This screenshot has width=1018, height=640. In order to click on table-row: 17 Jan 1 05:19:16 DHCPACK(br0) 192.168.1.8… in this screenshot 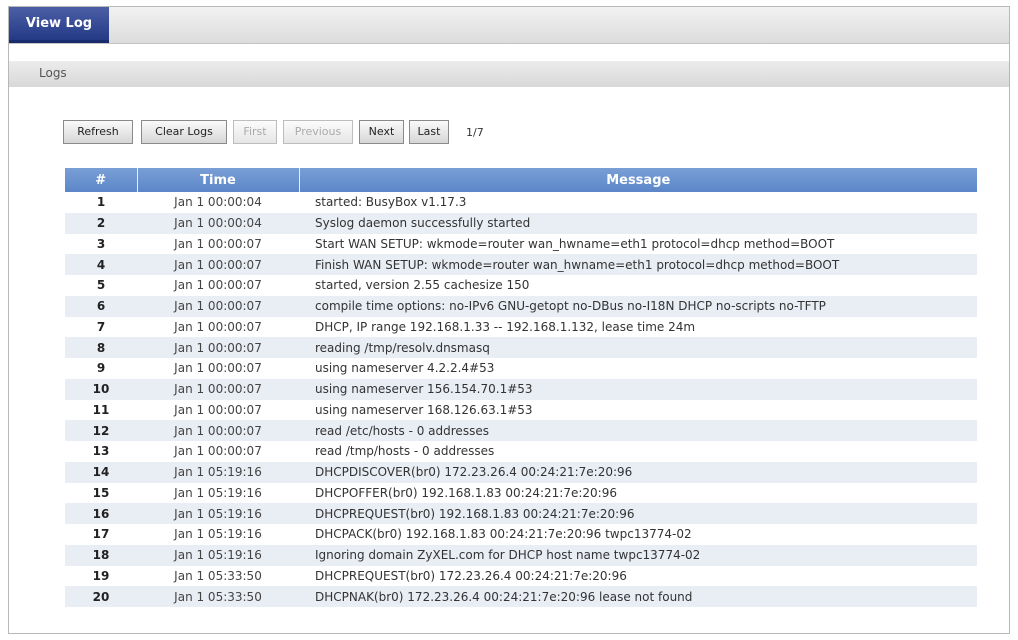, I will do `click(521, 534)`.